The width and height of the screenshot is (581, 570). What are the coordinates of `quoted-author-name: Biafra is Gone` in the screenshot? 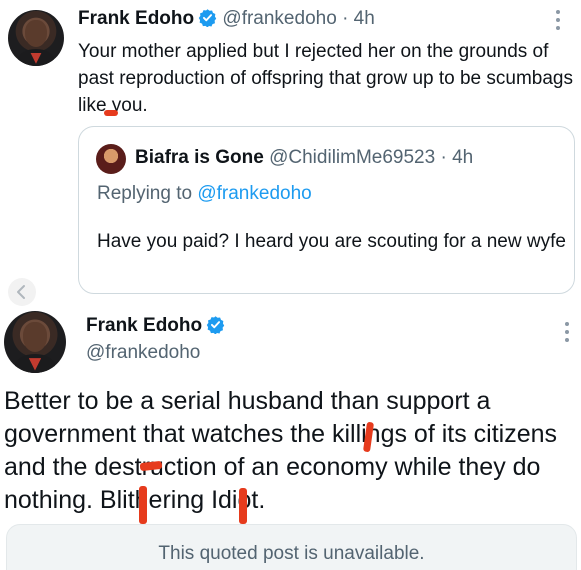 It's located at (199, 157).